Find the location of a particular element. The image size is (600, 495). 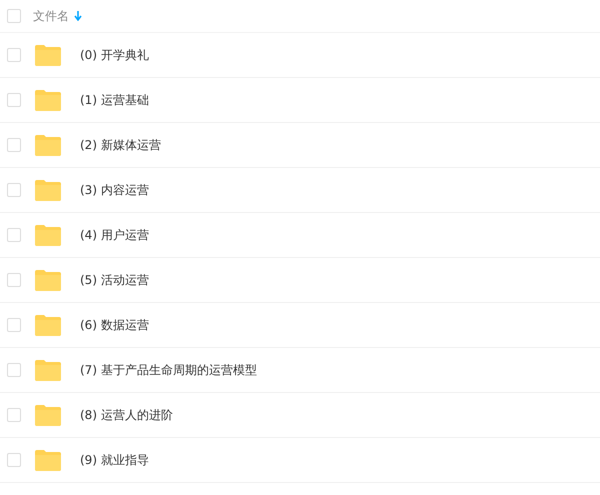

folder-name: (7) 基于产品生命周期的运营模型 is located at coordinates (168, 370).